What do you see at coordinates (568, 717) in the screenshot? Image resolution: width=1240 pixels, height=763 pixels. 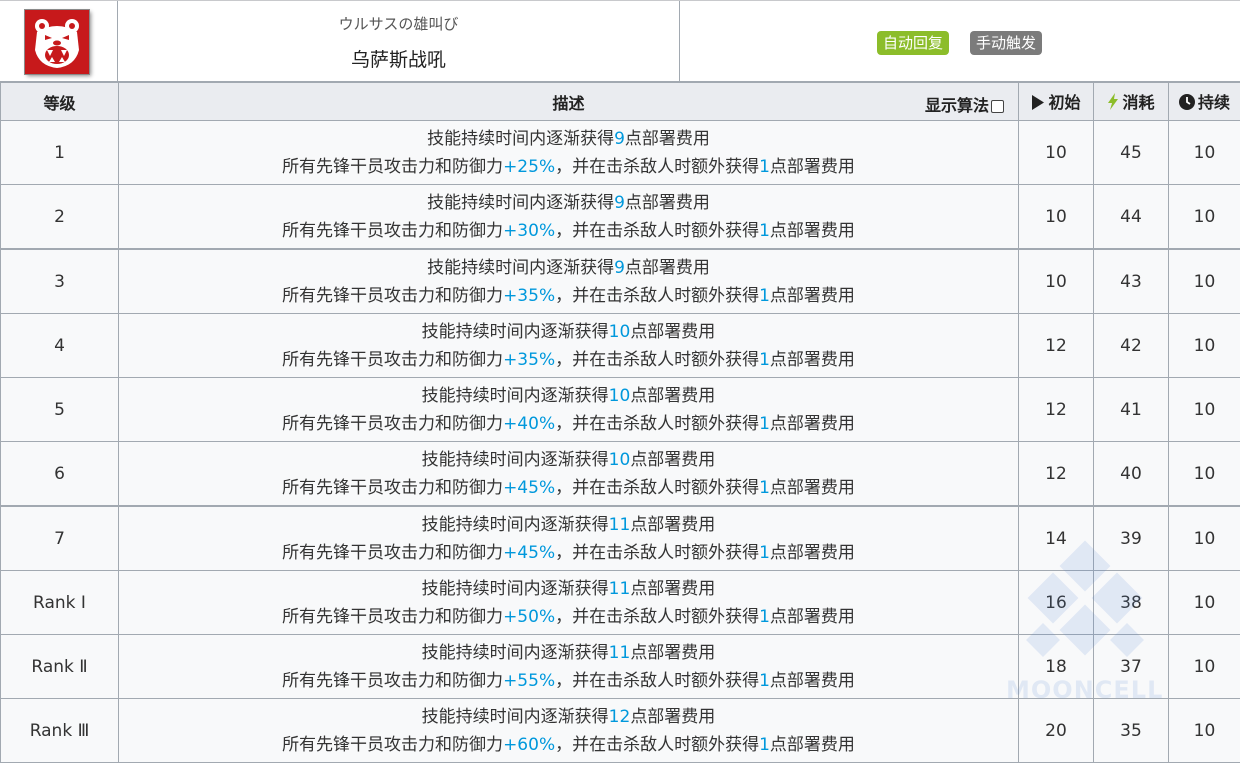 I see `description-line-1: 技能持续时间内逐渐获得12点部署费用` at bounding box center [568, 717].